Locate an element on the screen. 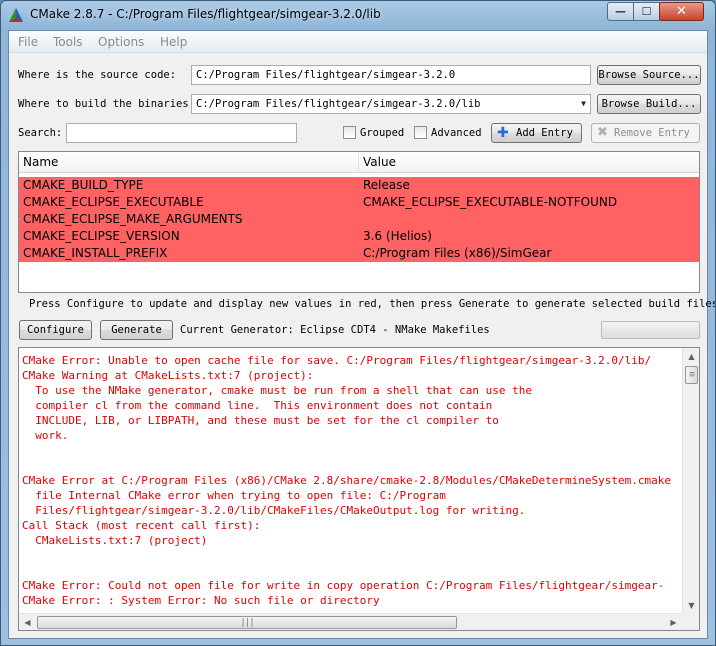 The image size is (716, 646). scroll-right-icon: ▶ is located at coordinates (673, 622).